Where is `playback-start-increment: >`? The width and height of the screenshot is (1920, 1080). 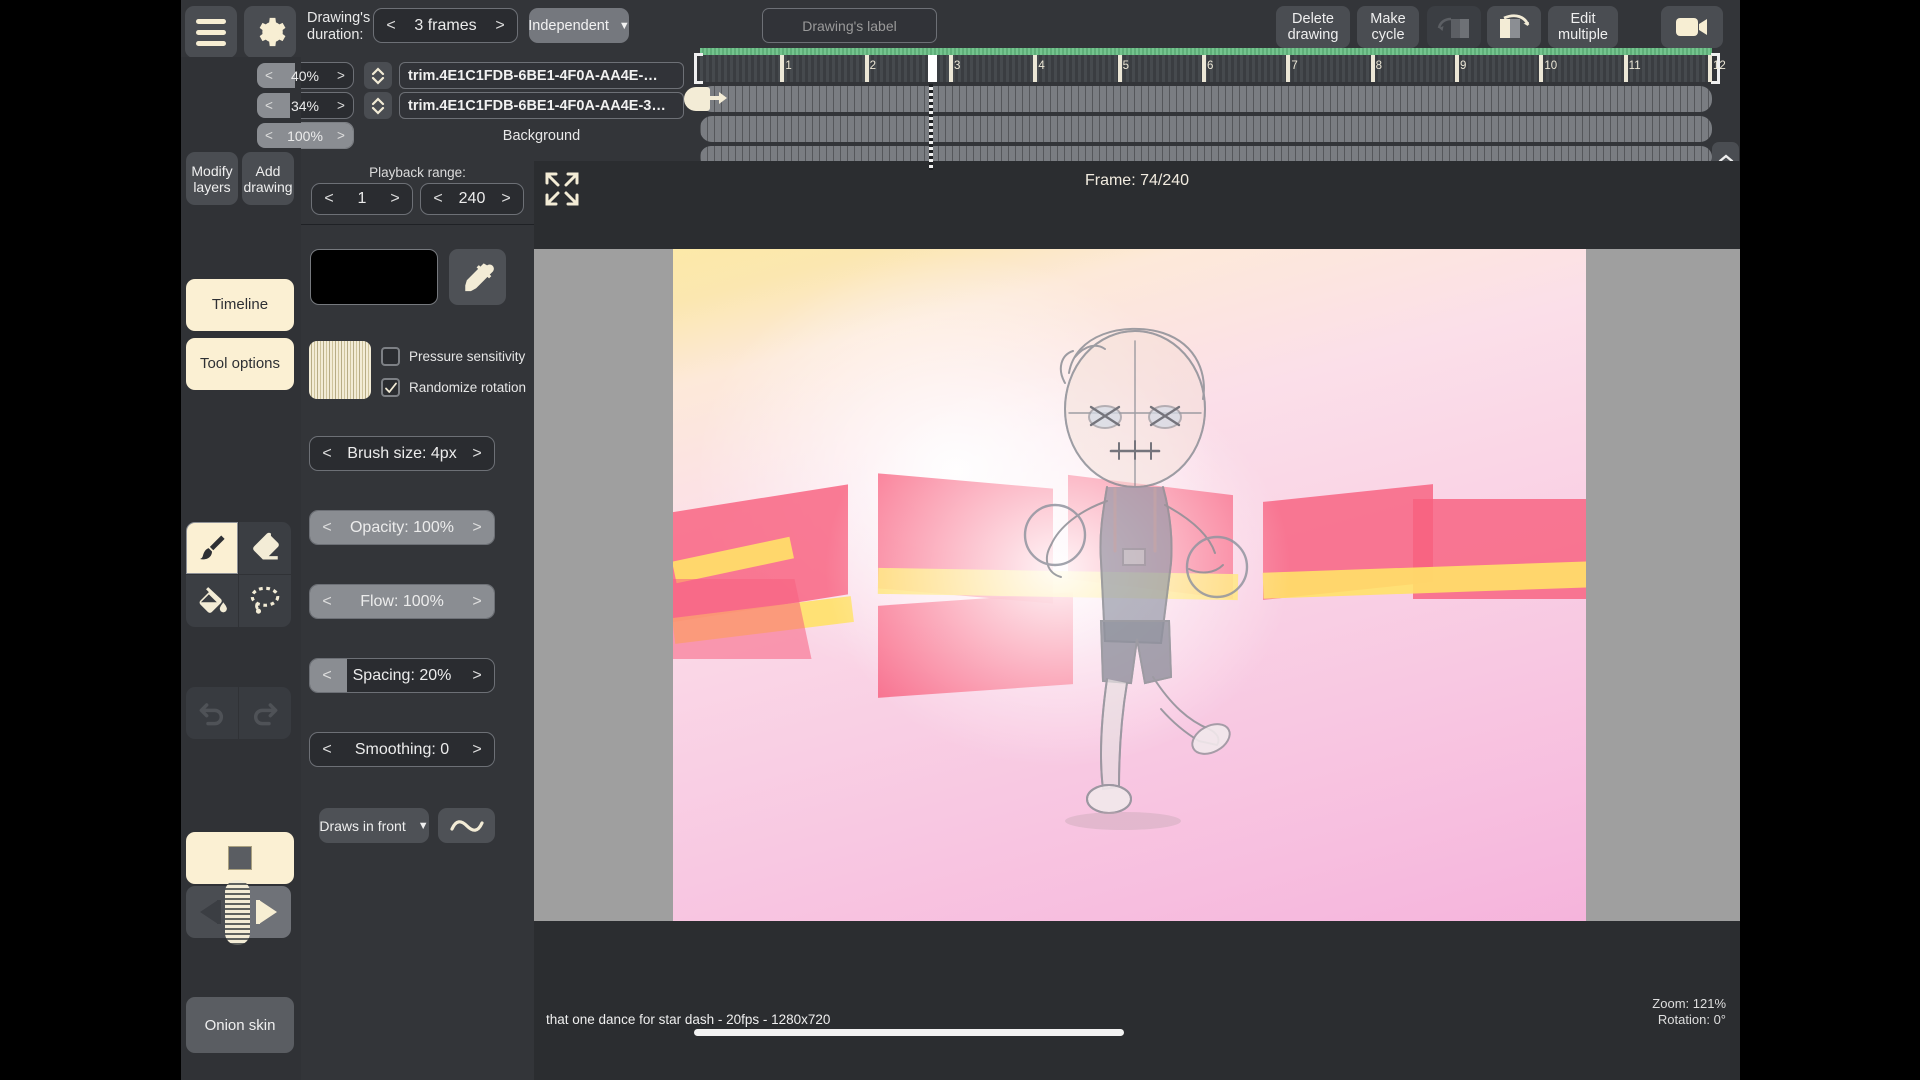 playback-start-increment: > is located at coordinates (395, 199).